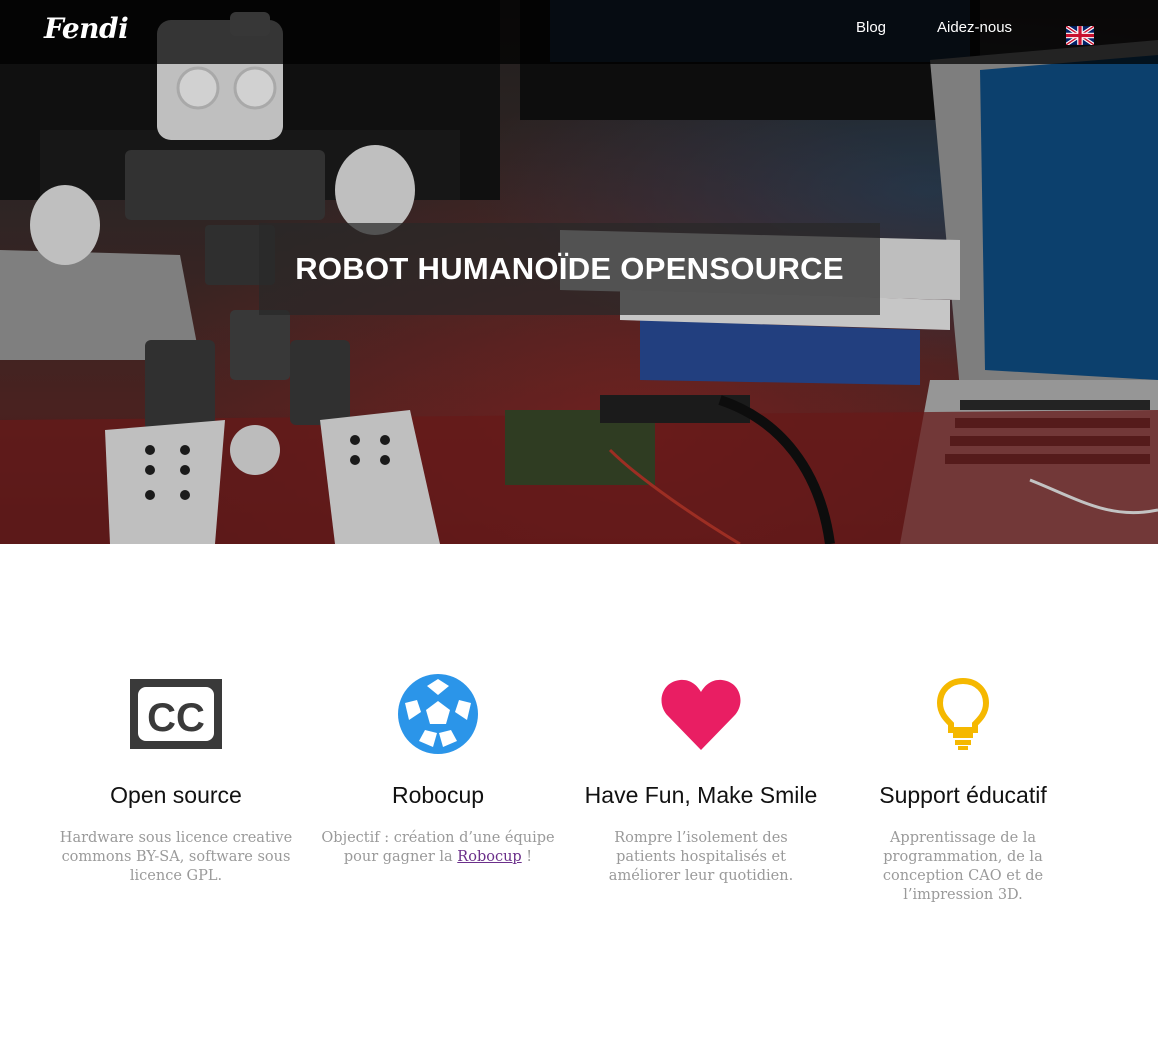 The height and width of the screenshot is (1054, 1158). Describe the element at coordinates (176, 718) in the screenshot. I see `svg-text: CC` at that location.